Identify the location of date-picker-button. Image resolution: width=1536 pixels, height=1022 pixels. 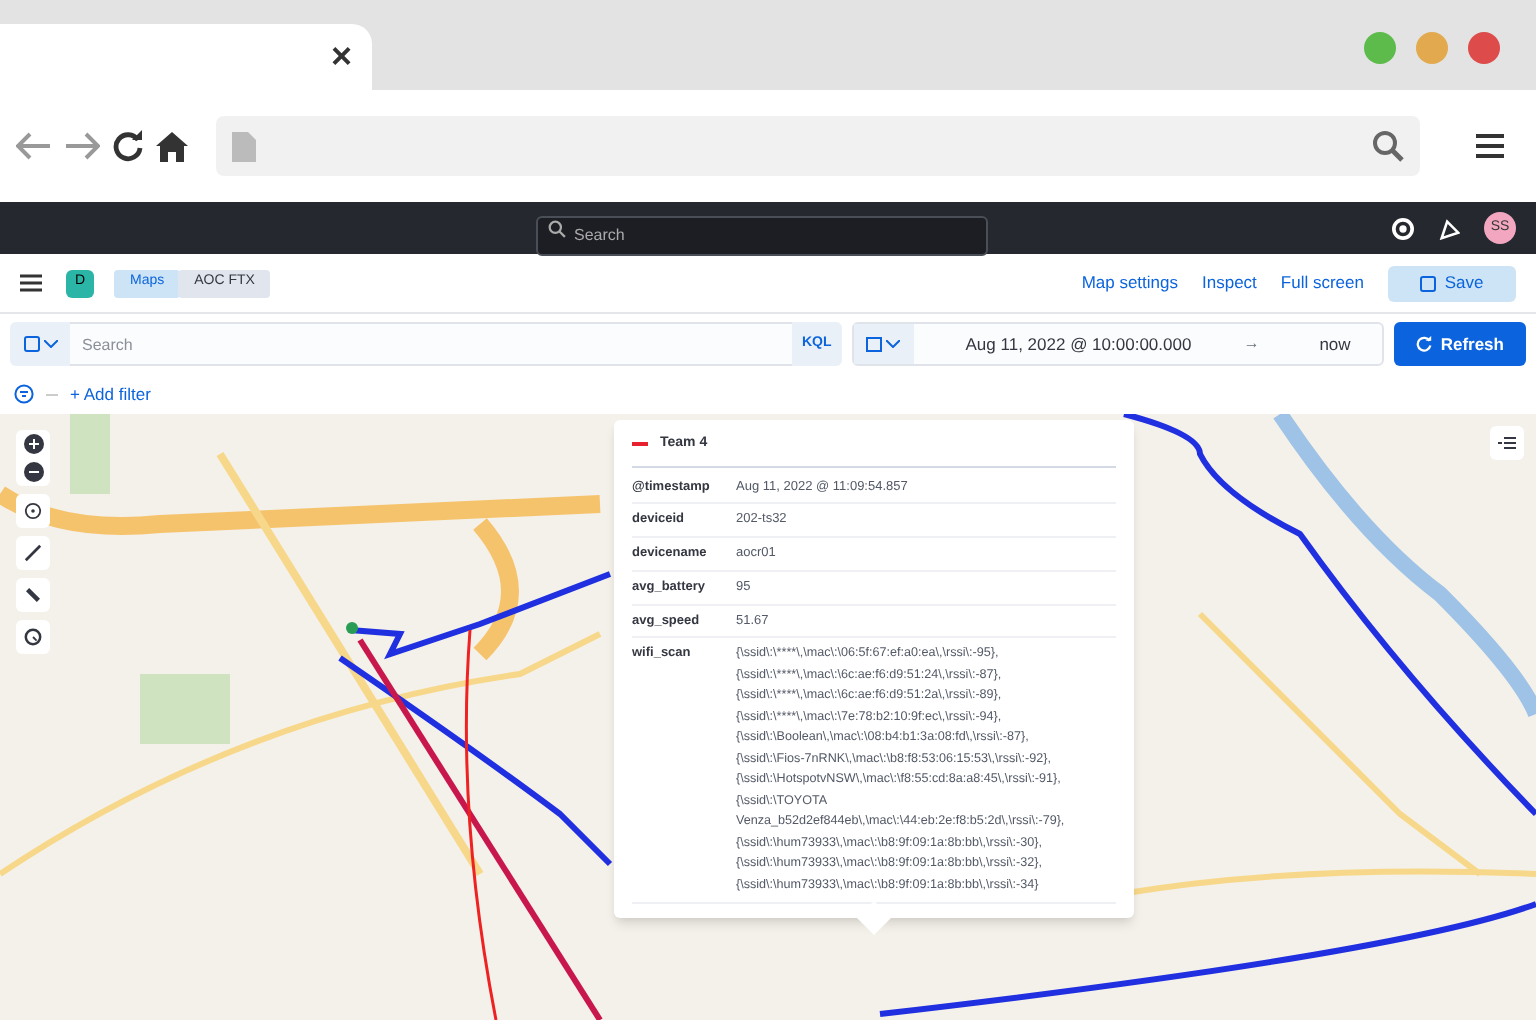
(883, 344).